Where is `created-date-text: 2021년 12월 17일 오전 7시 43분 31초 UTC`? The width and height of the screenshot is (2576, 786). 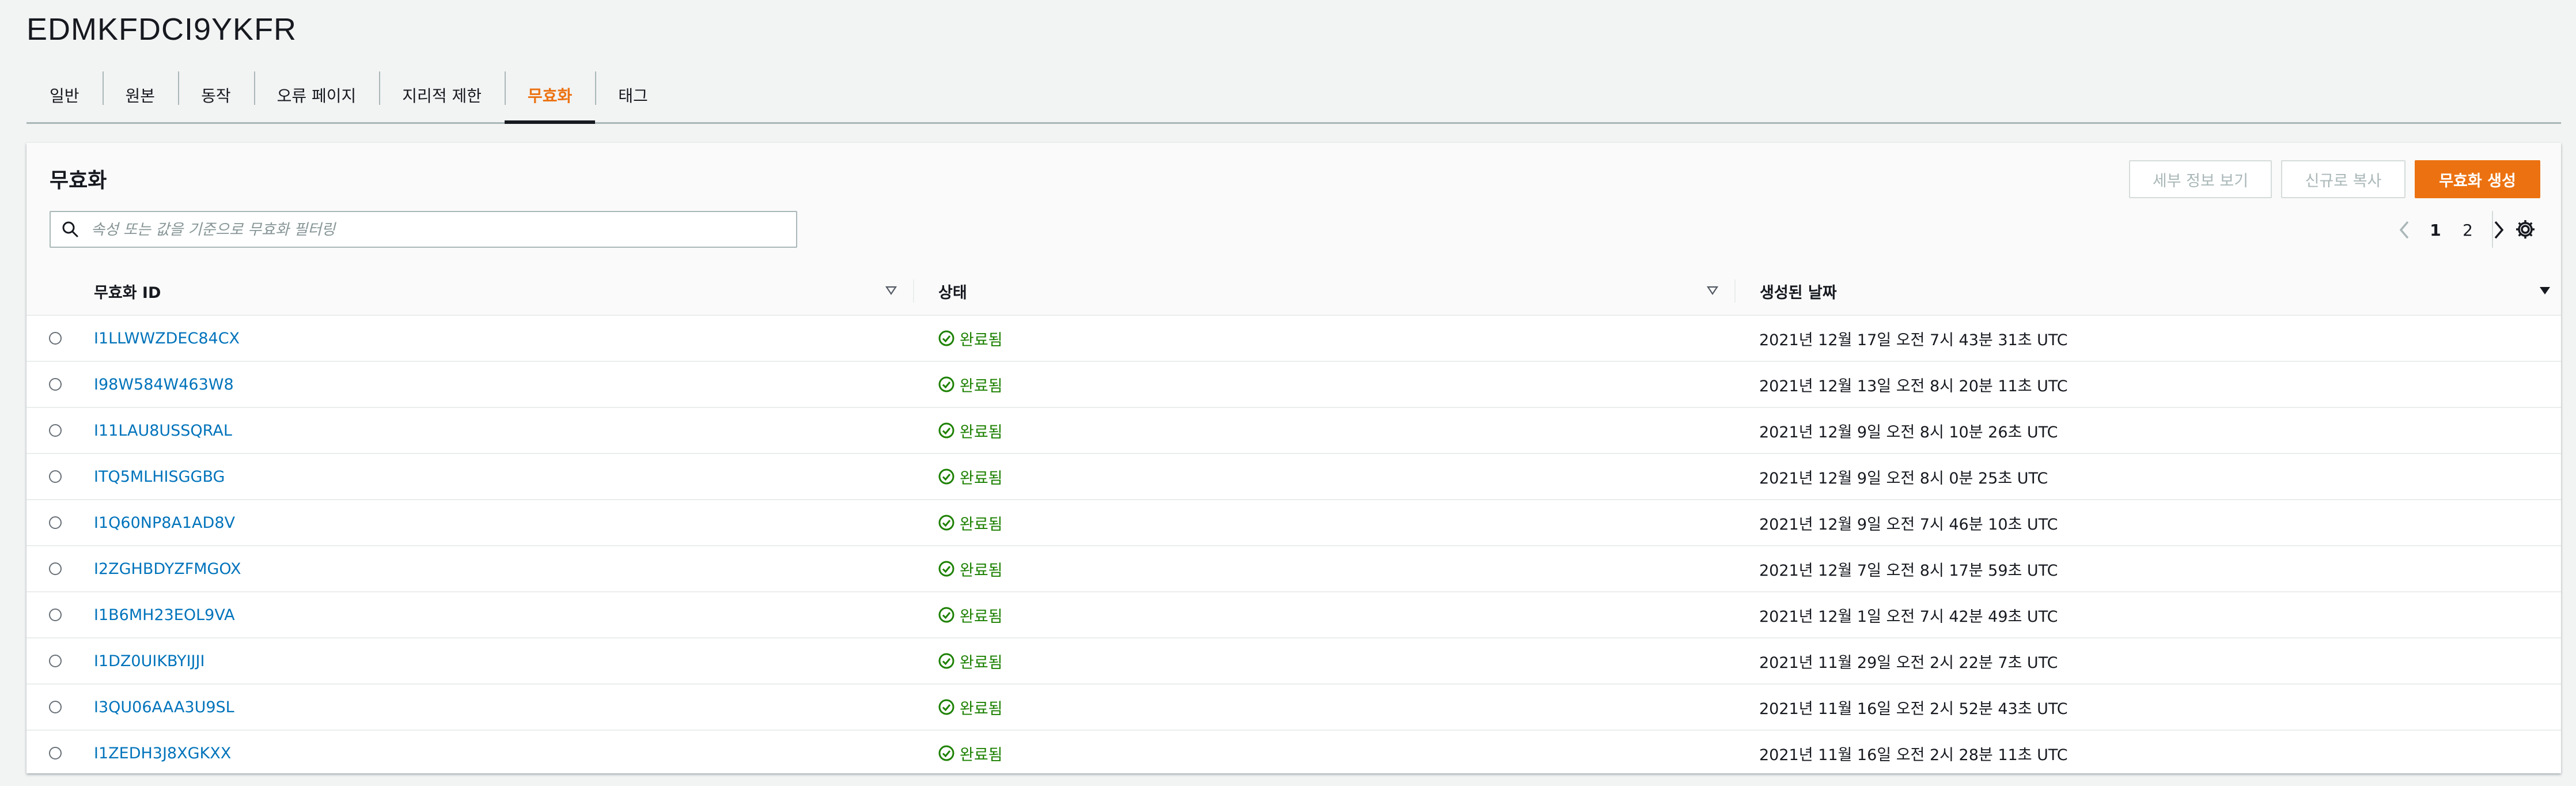 created-date-text: 2021년 12월 17일 오전 7시 43분 31초 UTC is located at coordinates (1913, 340).